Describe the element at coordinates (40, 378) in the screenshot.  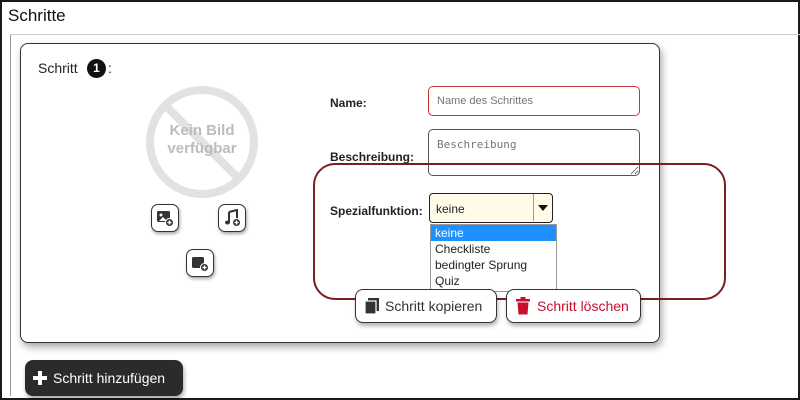
I see `plus-icon` at that location.